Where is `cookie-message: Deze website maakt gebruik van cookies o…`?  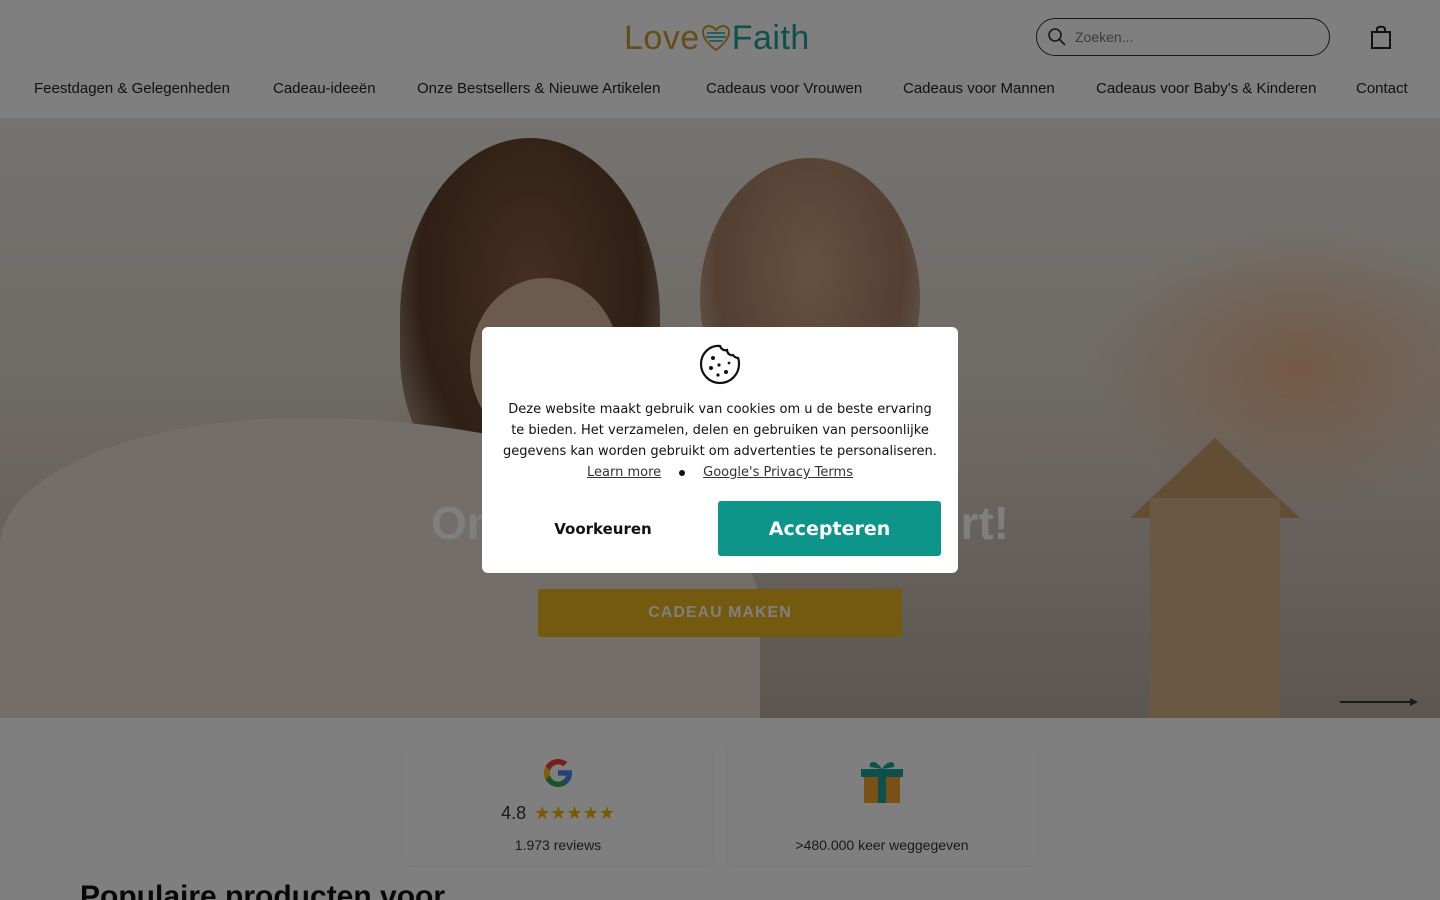 cookie-message: Deze website maakt gebruik van cookies o… is located at coordinates (720, 430).